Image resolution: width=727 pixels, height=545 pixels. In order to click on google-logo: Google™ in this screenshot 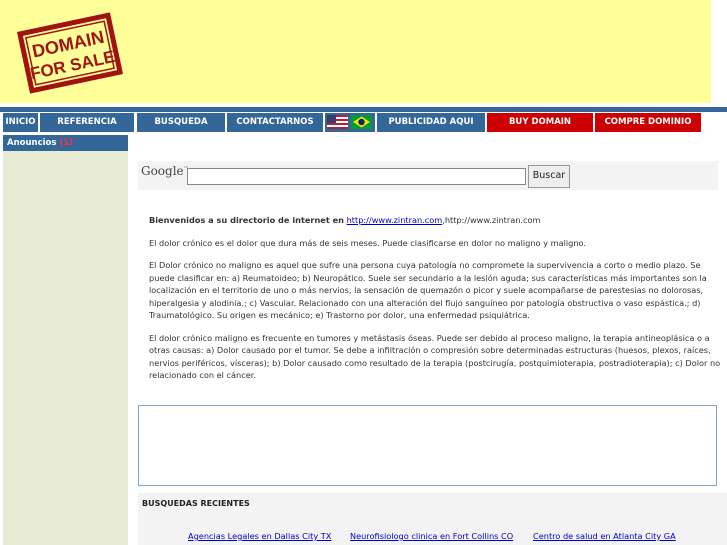, I will do `click(165, 171)`.